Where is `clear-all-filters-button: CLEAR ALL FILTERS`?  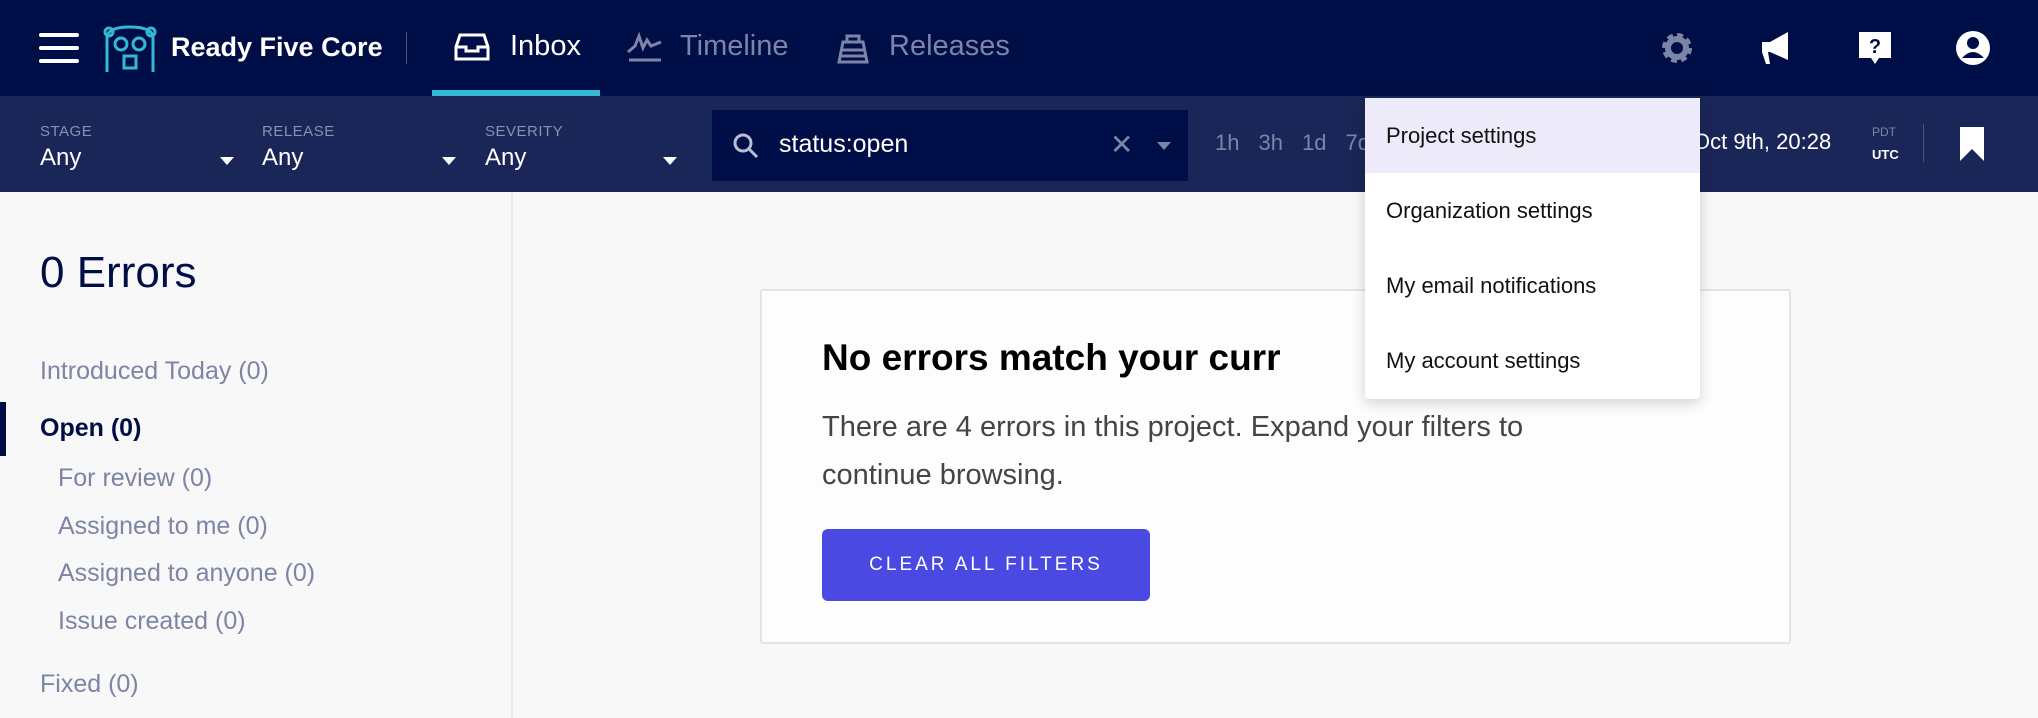
clear-all-filters-button: CLEAR ALL FILTERS is located at coordinates (986, 565).